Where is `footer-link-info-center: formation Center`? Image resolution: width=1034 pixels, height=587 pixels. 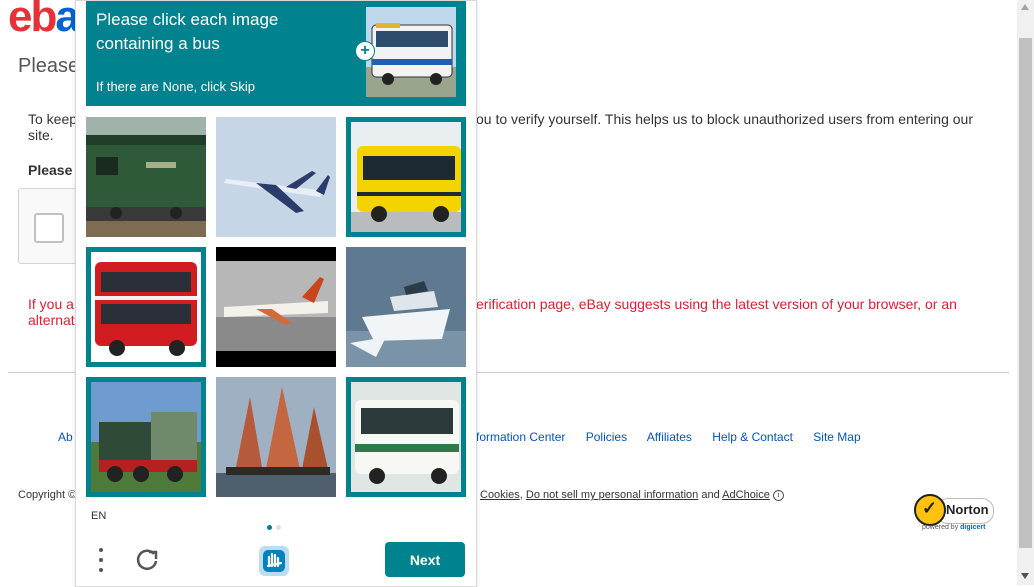 footer-link-info-center: formation Center is located at coordinates (520, 437).